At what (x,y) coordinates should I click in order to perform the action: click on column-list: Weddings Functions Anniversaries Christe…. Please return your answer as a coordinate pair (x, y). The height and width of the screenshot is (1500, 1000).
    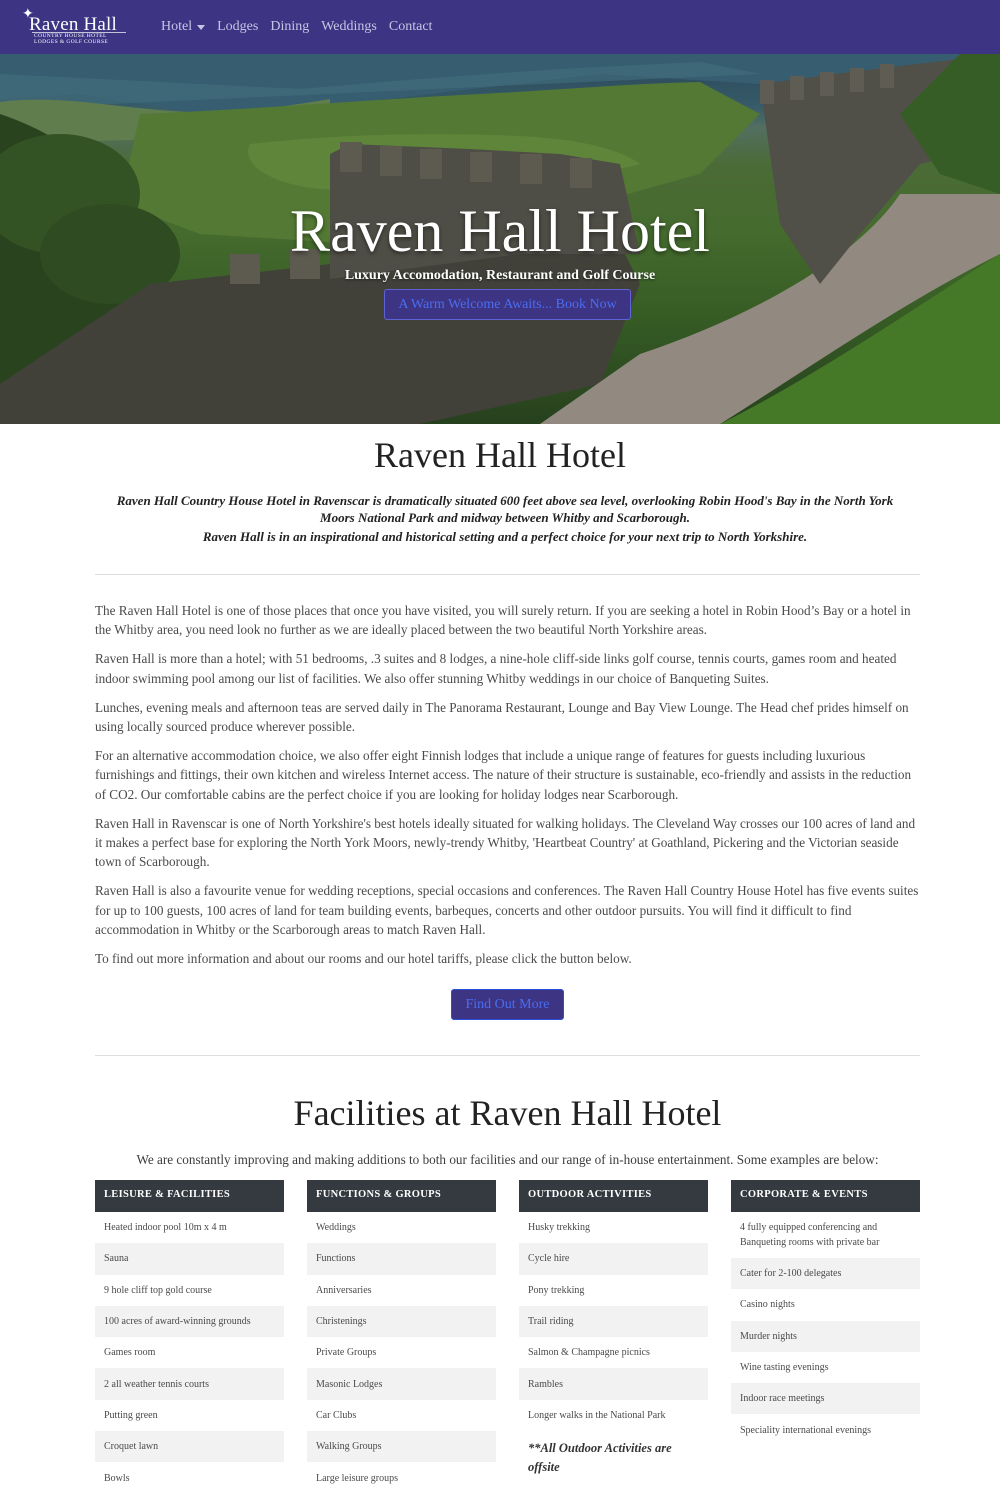
    Looking at the image, I should click on (401, 1353).